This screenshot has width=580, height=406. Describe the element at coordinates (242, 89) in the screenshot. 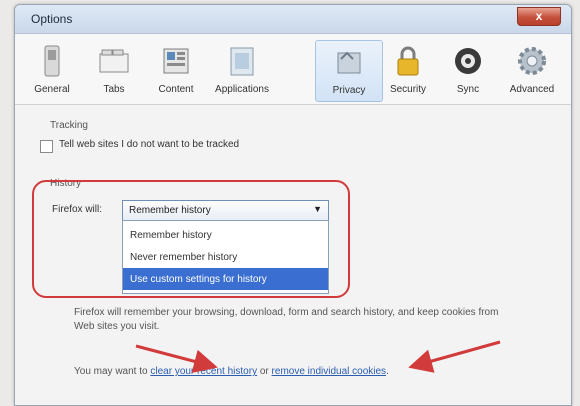

I see `tab-applications-label: Applications` at that location.